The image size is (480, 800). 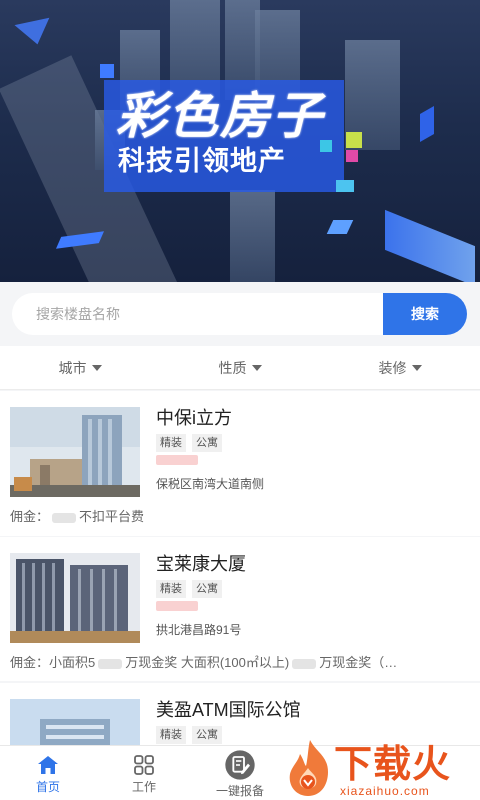 I want to click on filter-label: 城市, so click(x=72, y=367).